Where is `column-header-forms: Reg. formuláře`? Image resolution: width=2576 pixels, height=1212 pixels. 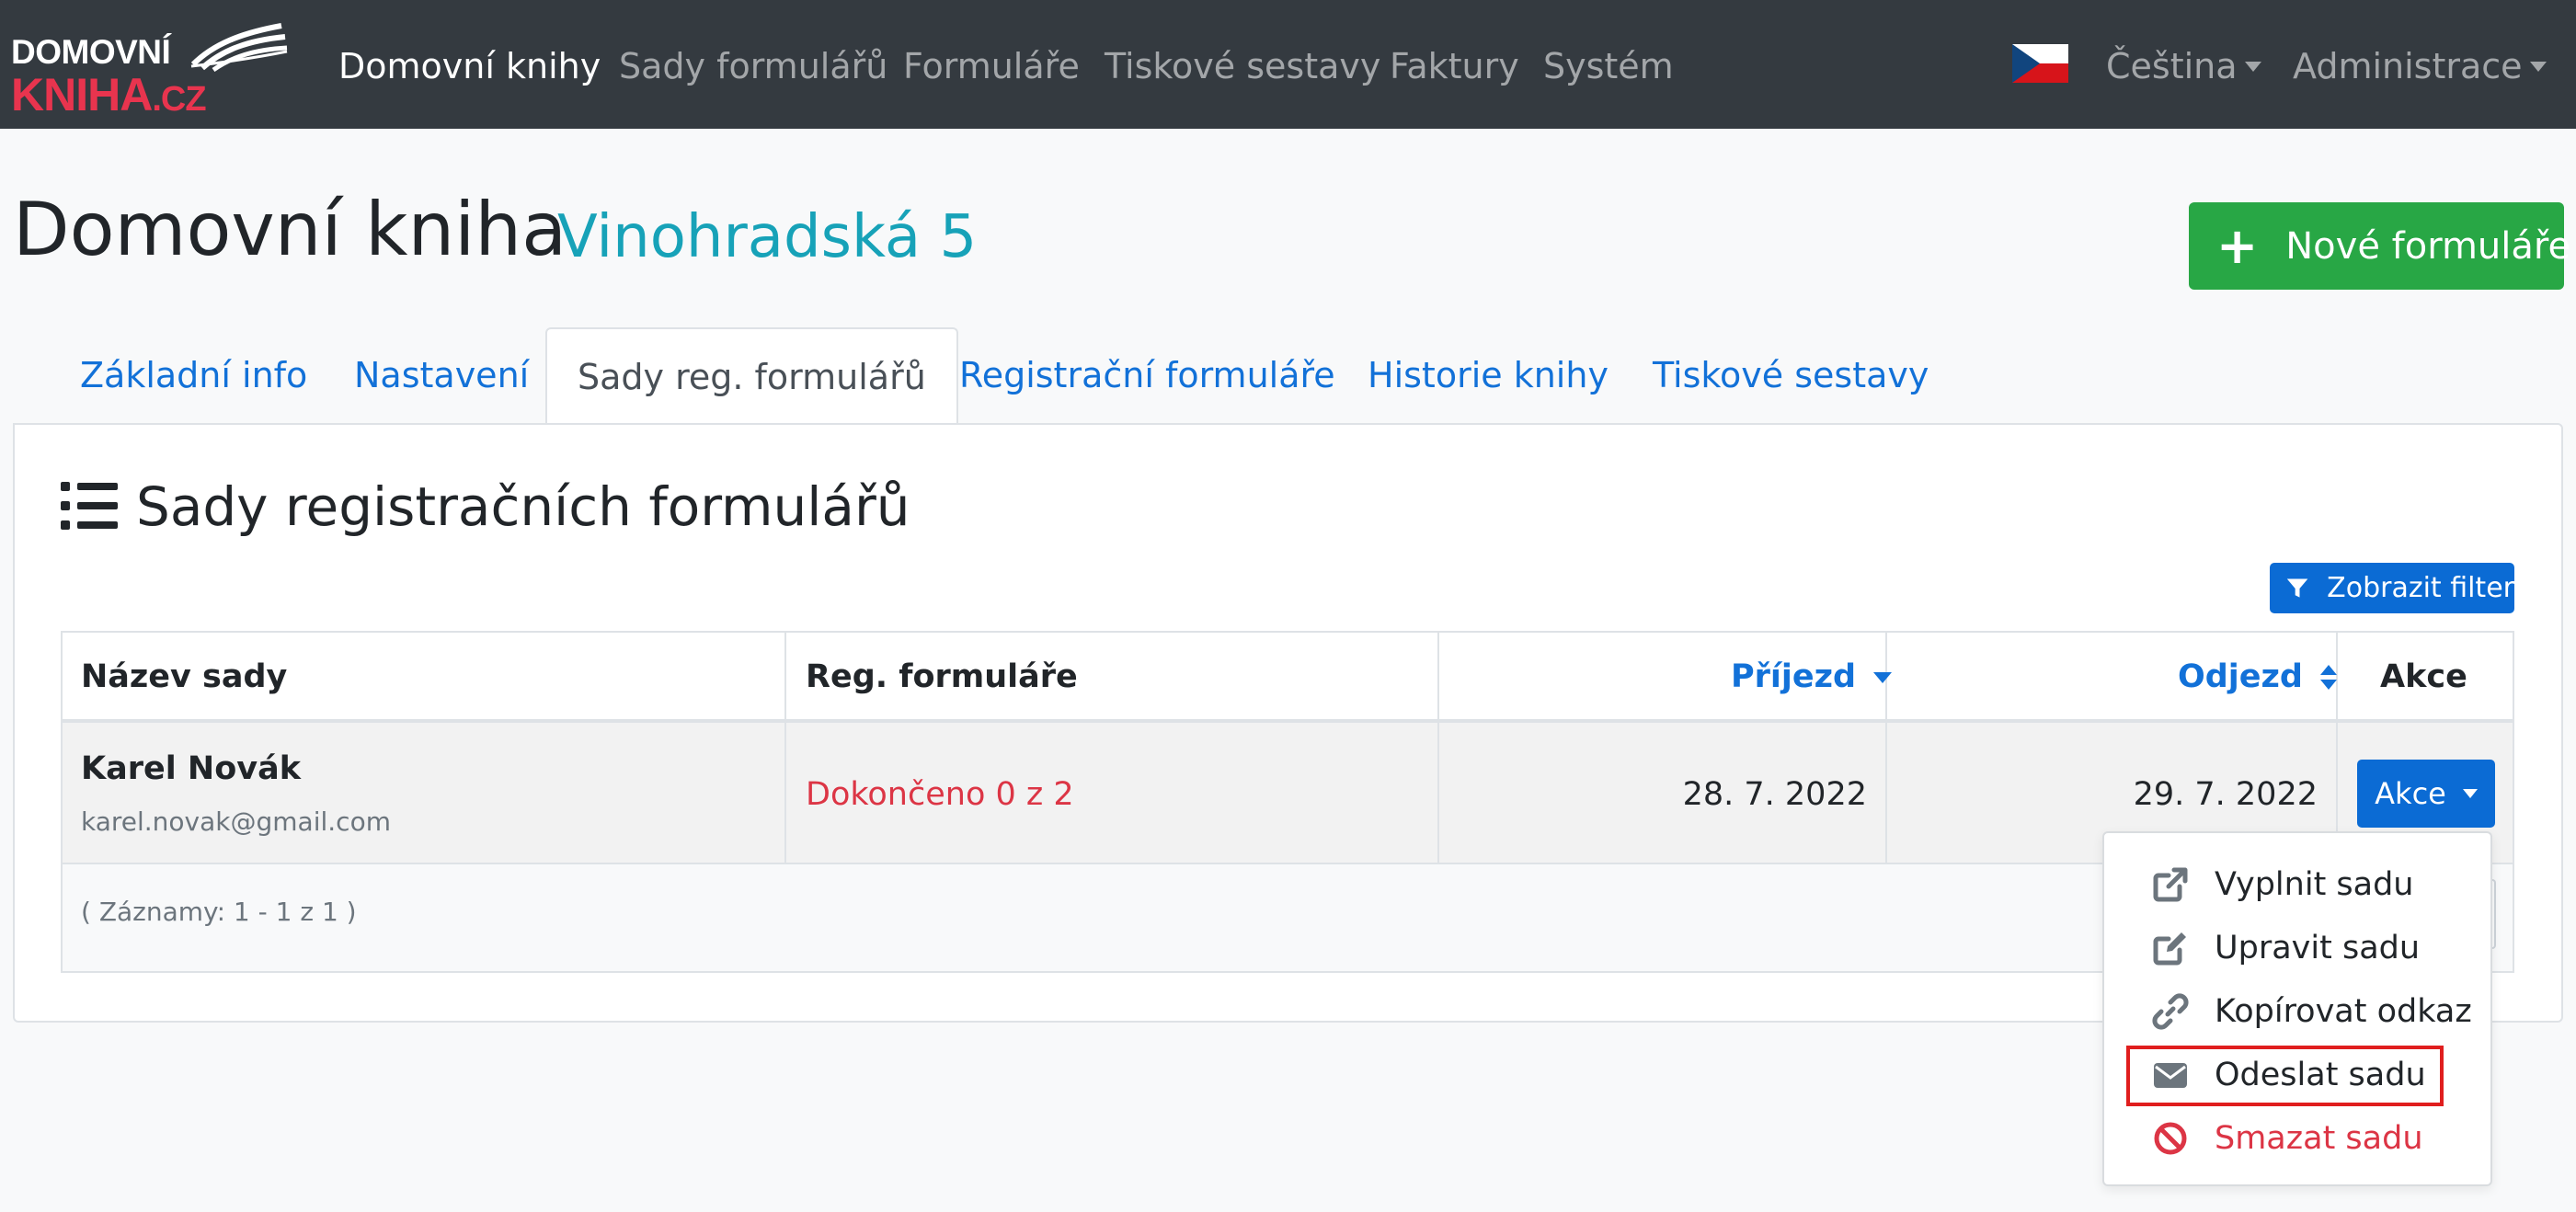
column-header-forms: Reg. formuláře is located at coordinates (942, 676).